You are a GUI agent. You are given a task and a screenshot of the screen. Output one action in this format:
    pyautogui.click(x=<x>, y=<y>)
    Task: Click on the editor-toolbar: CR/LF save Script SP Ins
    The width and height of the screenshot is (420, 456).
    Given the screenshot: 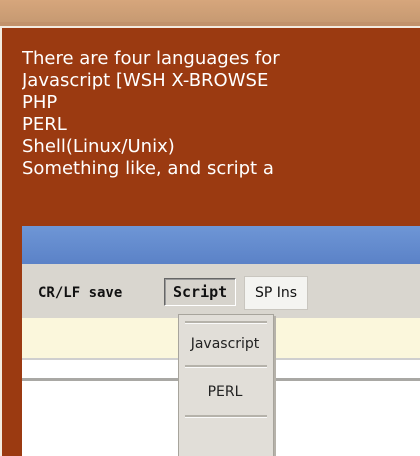 What is the action you would take?
    pyautogui.click(x=221, y=291)
    